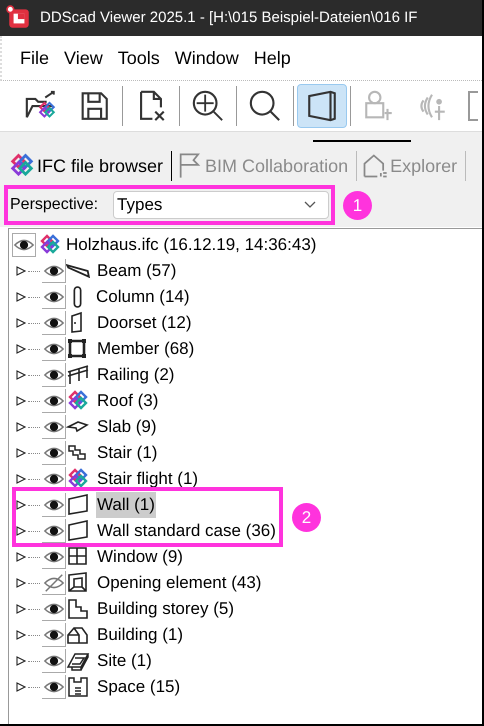 This screenshot has height=726, width=484. I want to click on perspective-dropdown: Types, so click(221, 205).